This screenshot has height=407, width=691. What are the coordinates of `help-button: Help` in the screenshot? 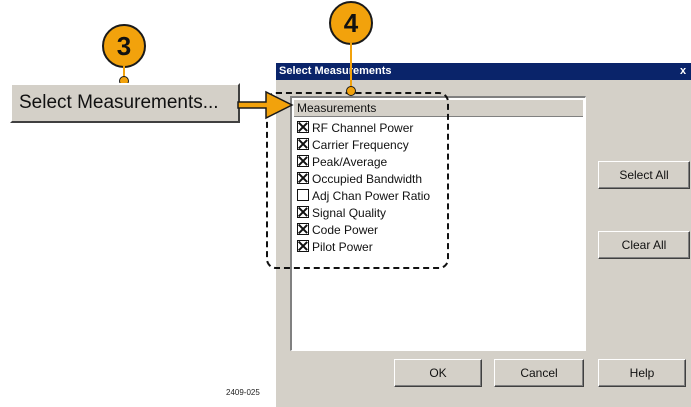 It's located at (642, 373).